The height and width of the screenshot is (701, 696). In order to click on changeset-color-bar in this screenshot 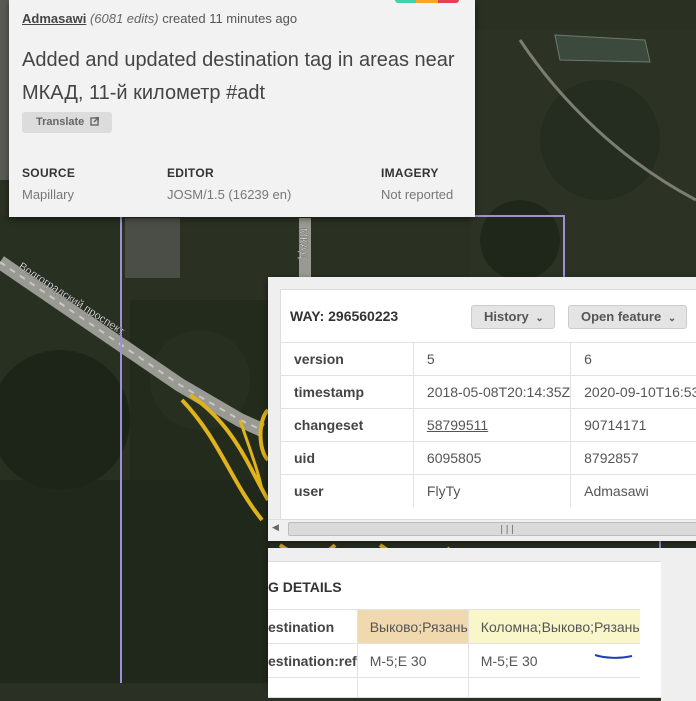, I will do `click(427, 1)`.